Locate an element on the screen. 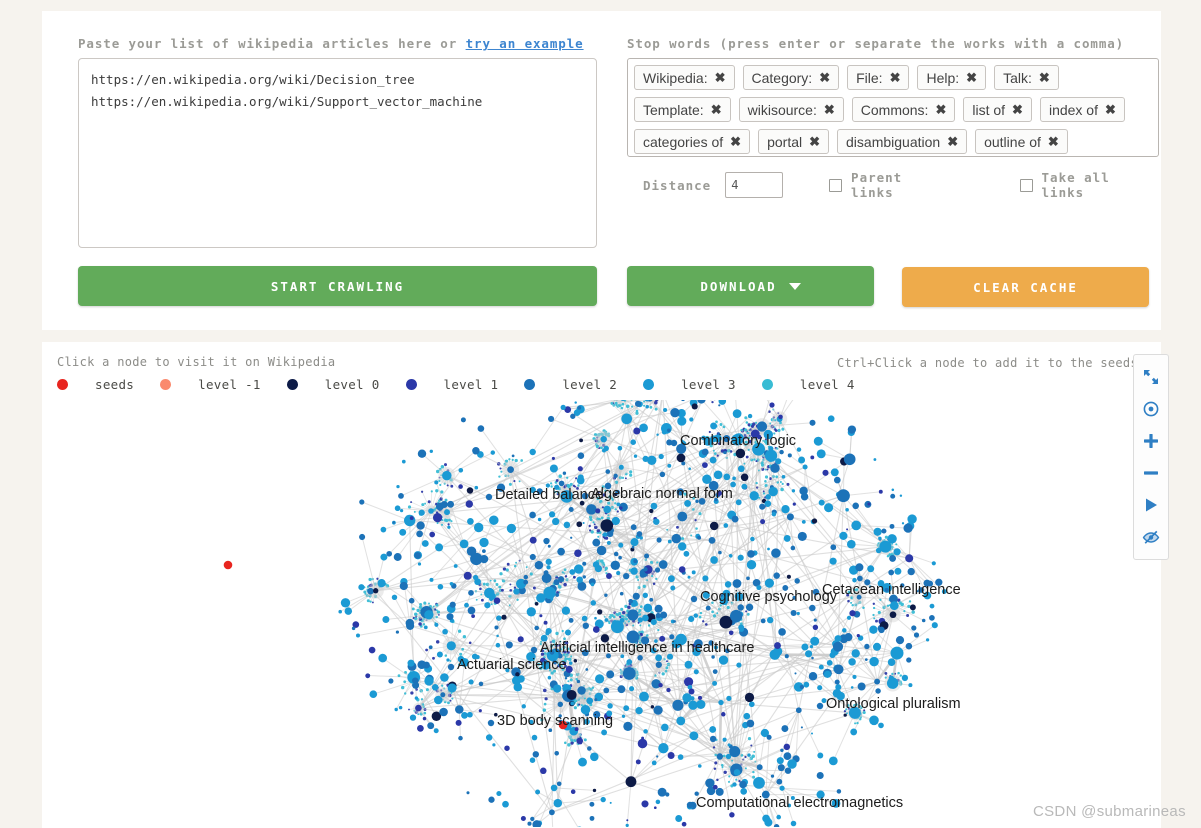 The height and width of the screenshot is (828, 1201). graph-hint-click: Click a node to visit it on Wikipedia is located at coordinates (196, 362).